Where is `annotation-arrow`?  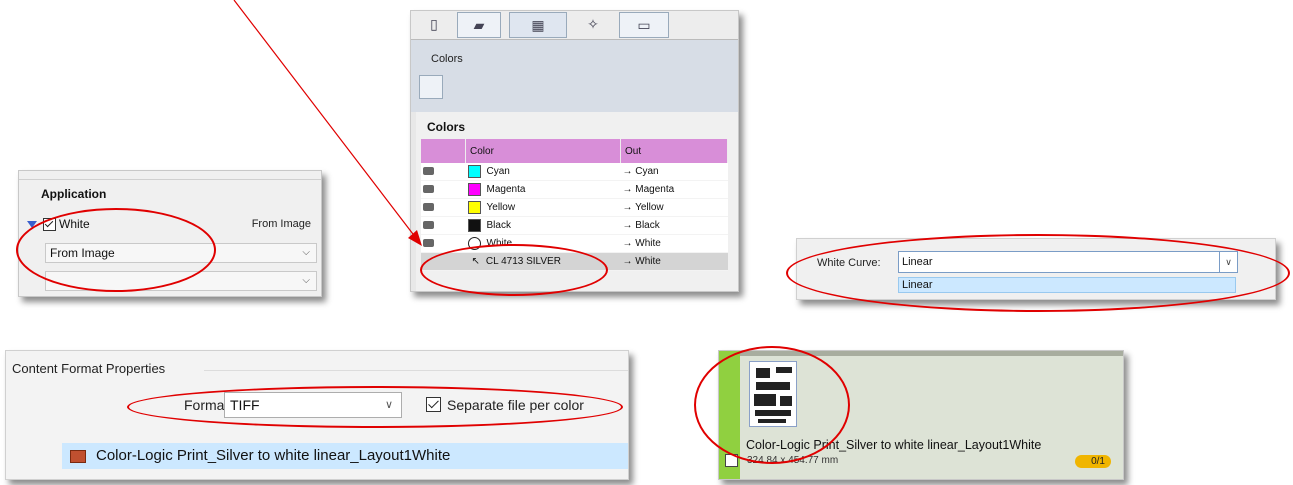 annotation-arrow is located at coordinates (327, 123).